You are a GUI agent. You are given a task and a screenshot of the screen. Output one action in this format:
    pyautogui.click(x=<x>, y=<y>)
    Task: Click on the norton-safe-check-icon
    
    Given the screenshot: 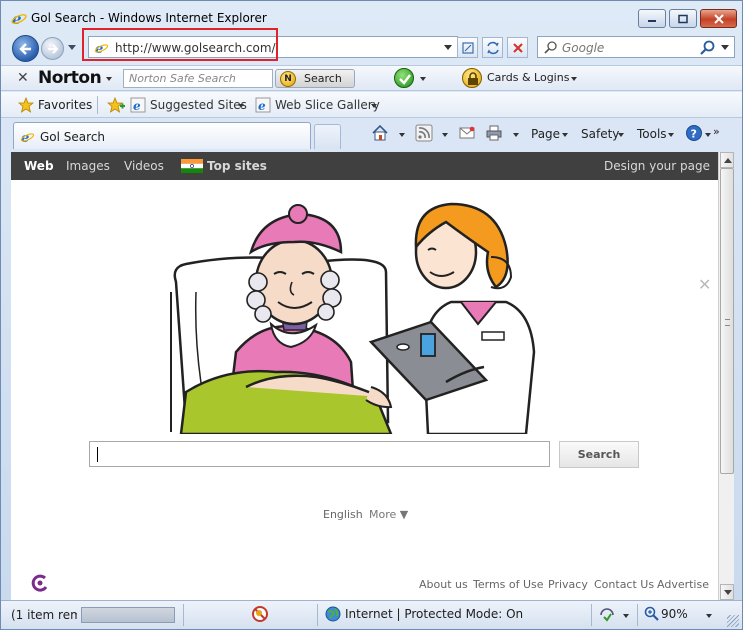 What is the action you would take?
    pyautogui.click(x=404, y=78)
    